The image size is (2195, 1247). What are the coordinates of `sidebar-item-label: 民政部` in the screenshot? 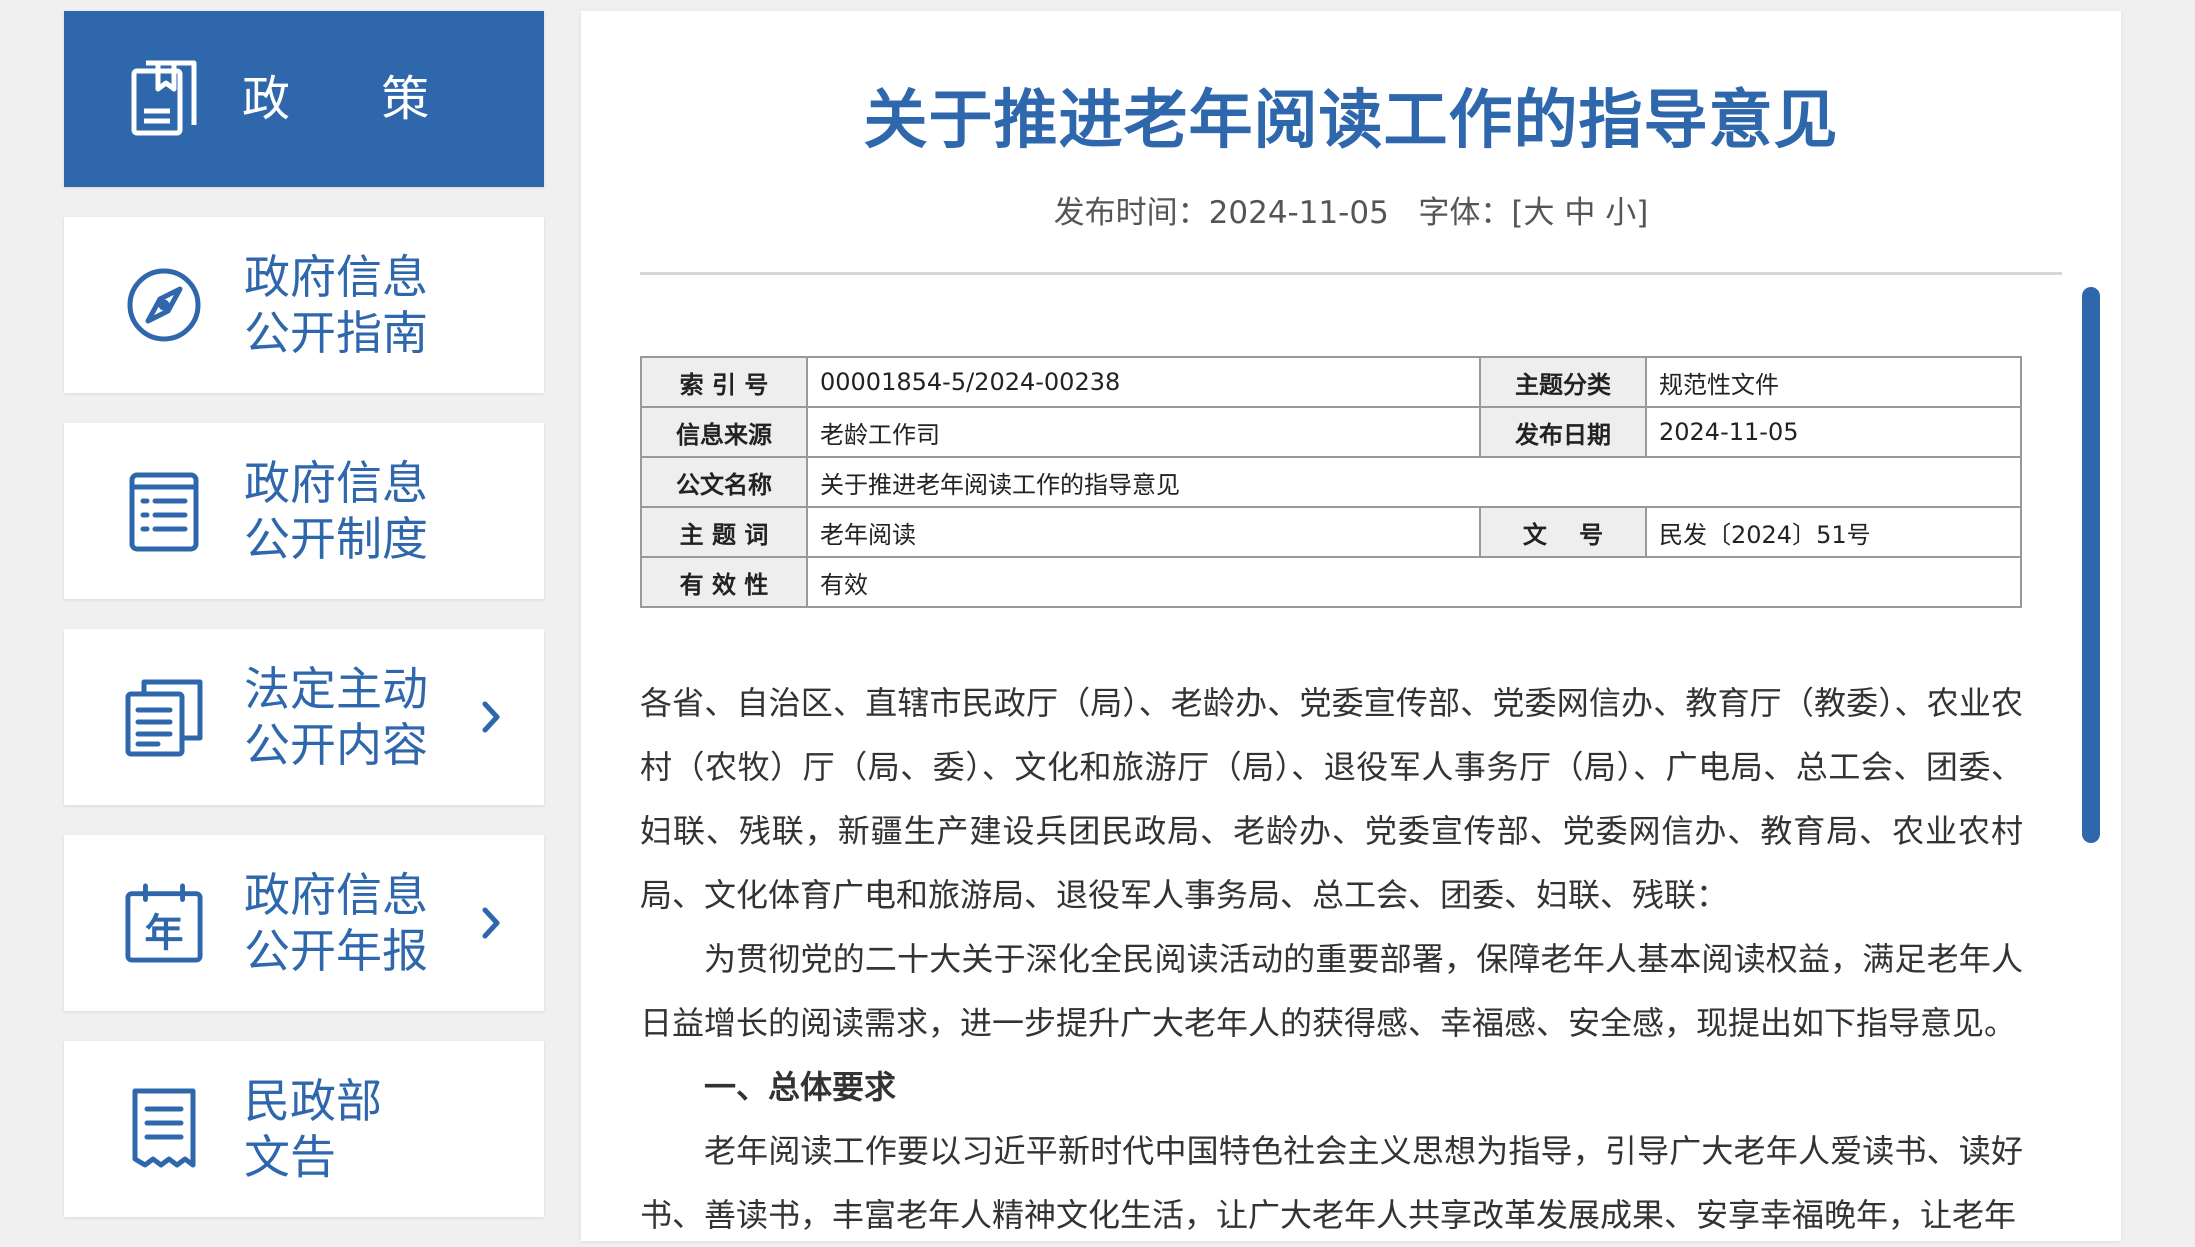 It's located at (313, 1101).